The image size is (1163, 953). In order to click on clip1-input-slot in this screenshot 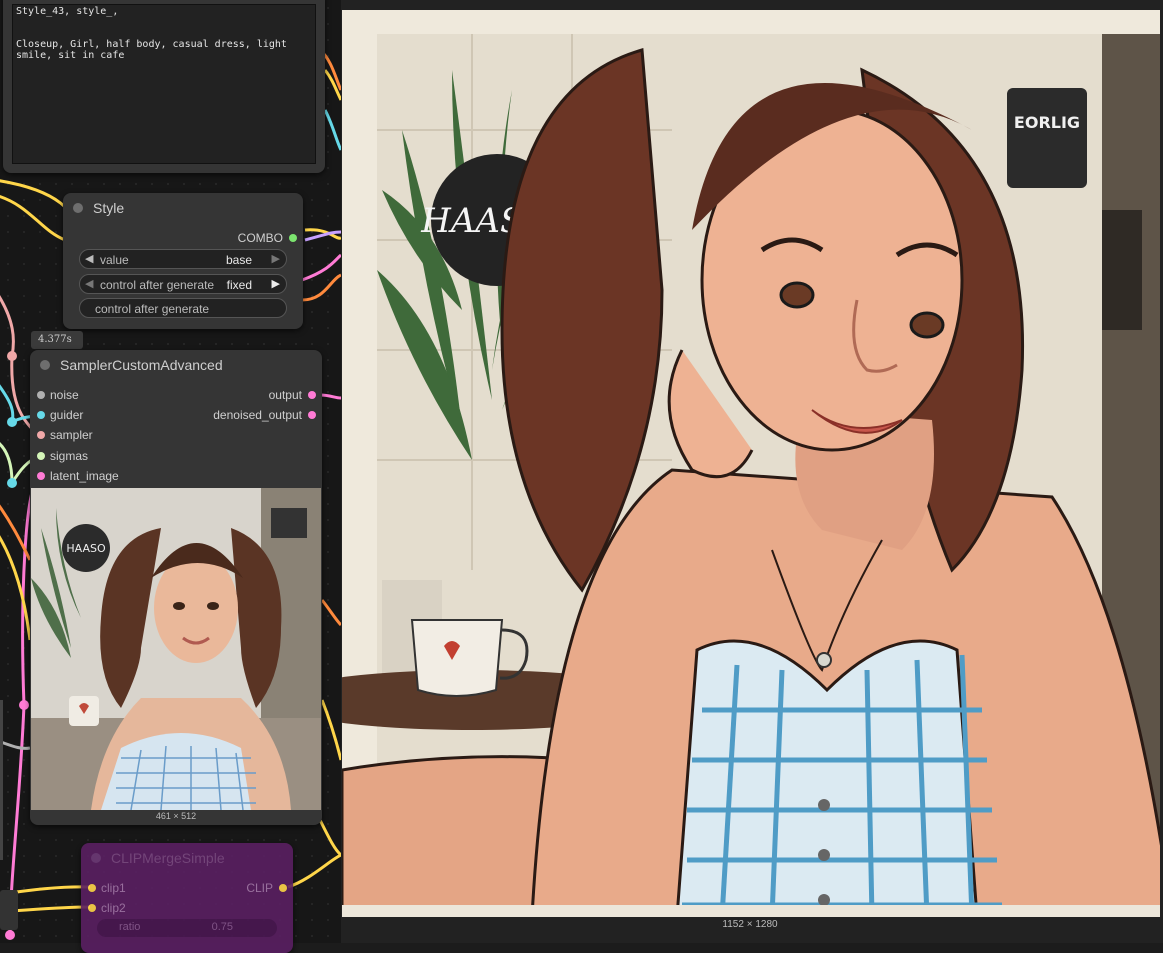, I will do `click(92, 888)`.